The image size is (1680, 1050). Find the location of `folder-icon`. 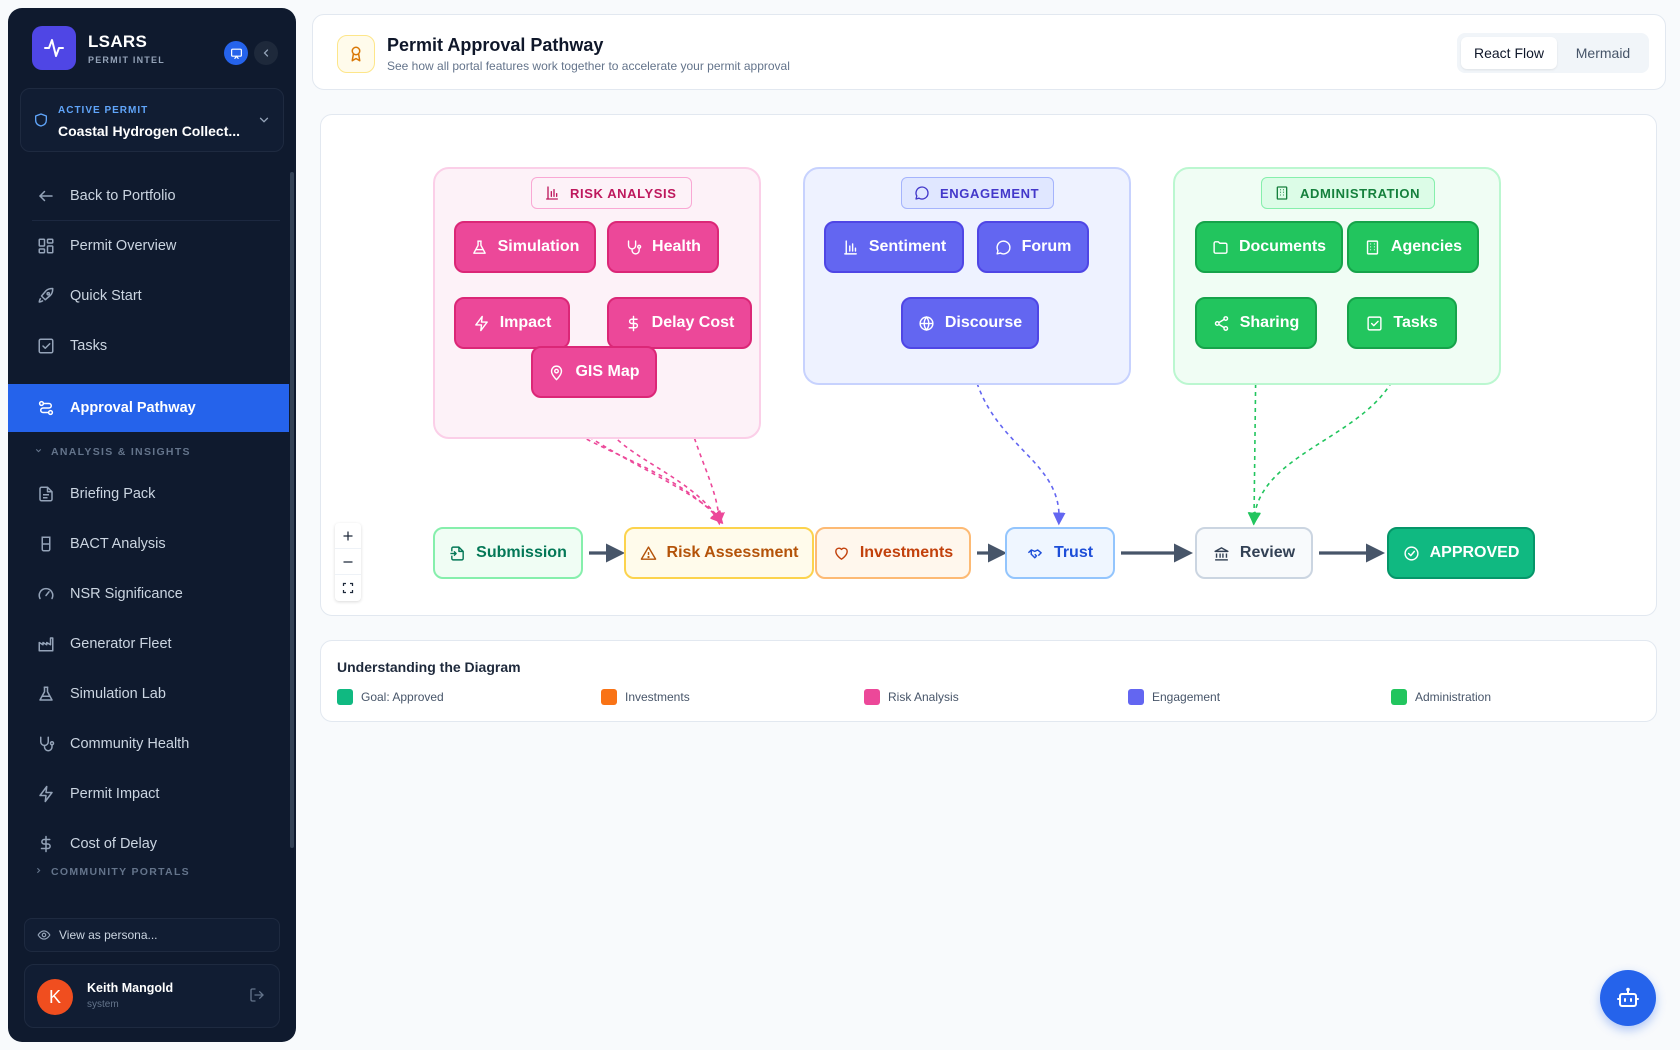

folder-icon is located at coordinates (1220, 247).